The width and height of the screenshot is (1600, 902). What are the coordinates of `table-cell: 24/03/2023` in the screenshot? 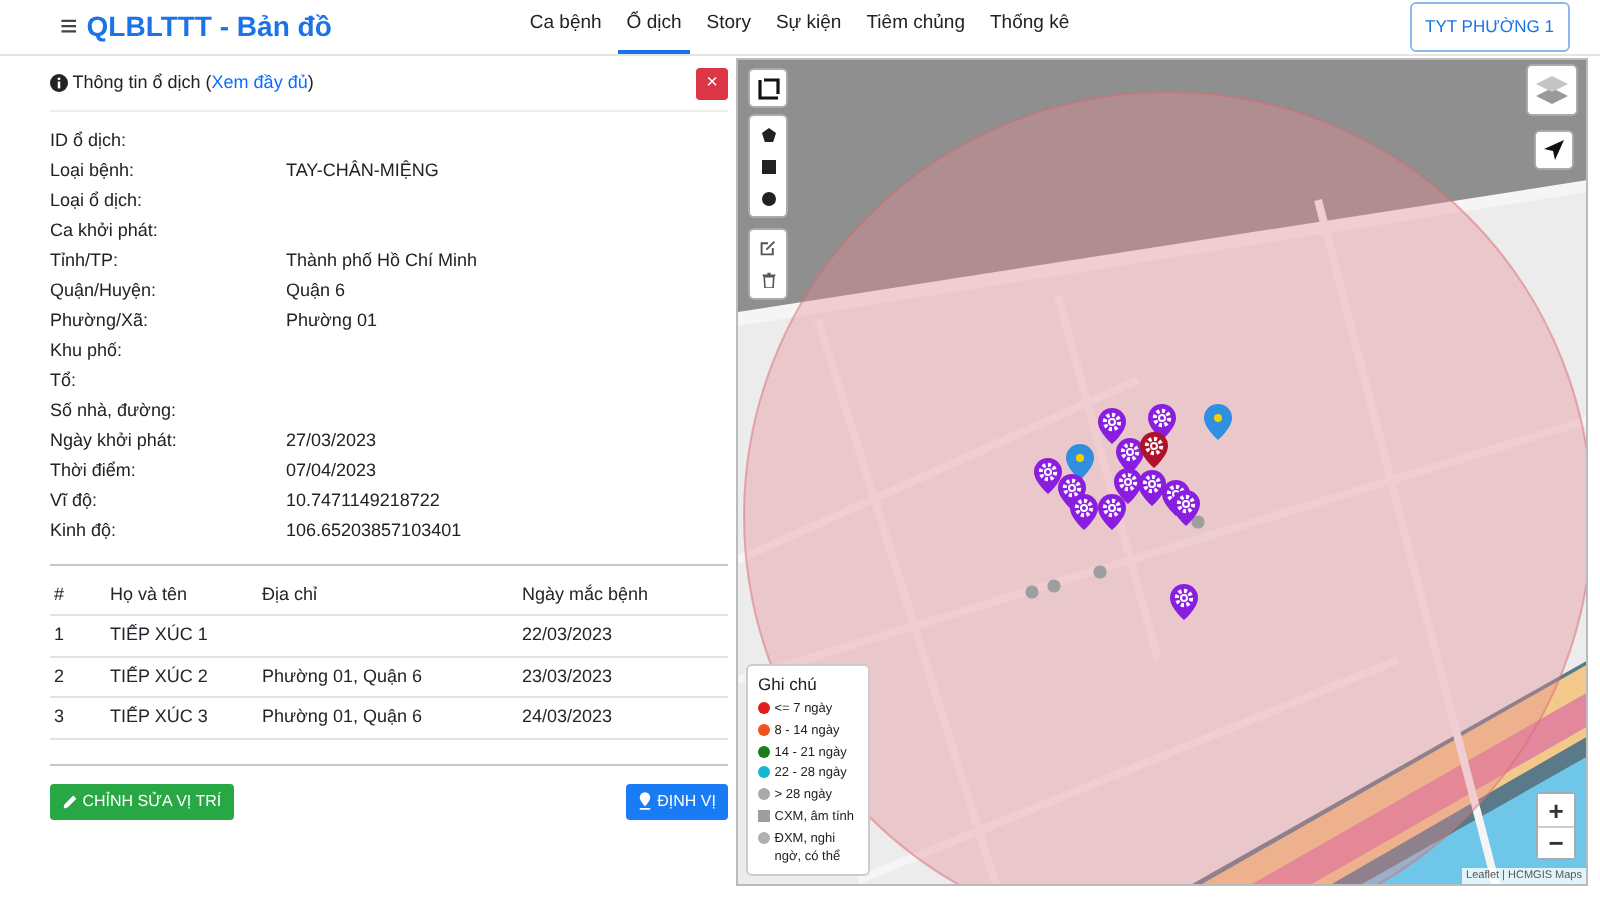 It's located at (623, 717).